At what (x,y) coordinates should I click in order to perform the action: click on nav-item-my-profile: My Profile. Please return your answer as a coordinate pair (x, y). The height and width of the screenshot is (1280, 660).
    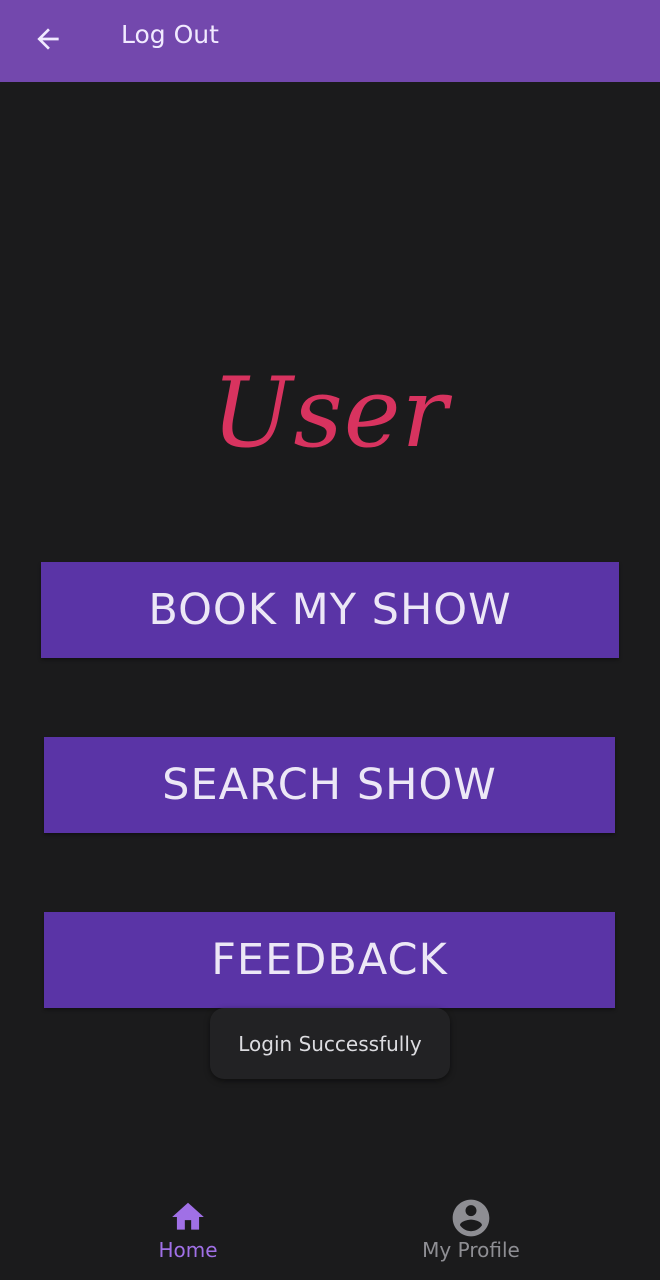
    Looking at the image, I should click on (471, 1230).